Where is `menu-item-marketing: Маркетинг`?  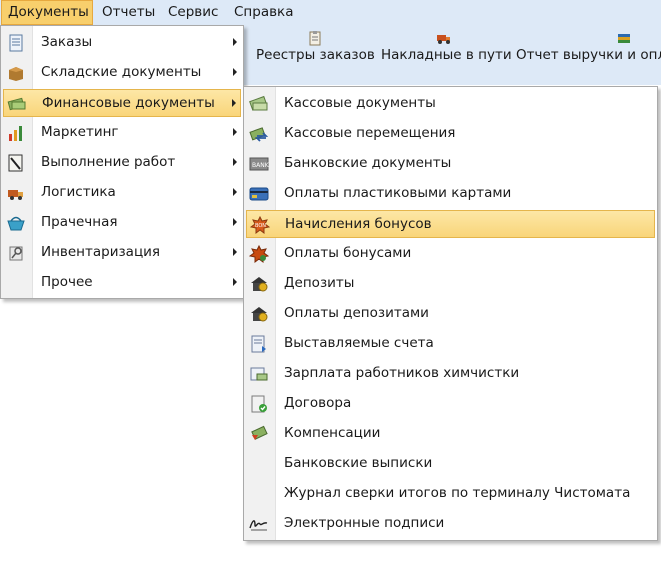 menu-item-marketing: Маркетинг is located at coordinates (122, 133).